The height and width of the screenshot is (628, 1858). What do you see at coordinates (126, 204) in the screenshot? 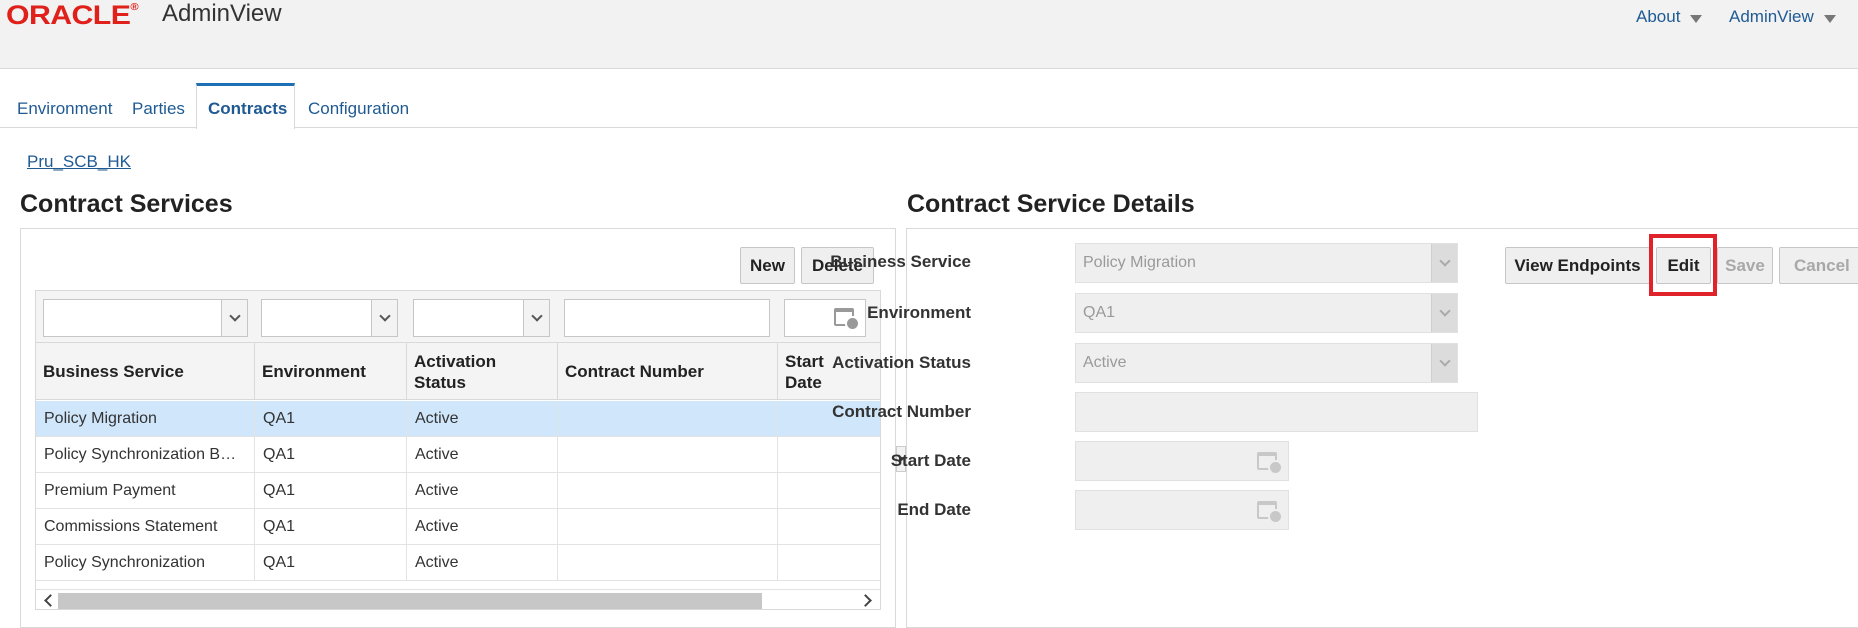
I see `contract-services-title: Contract Services` at bounding box center [126, 204].